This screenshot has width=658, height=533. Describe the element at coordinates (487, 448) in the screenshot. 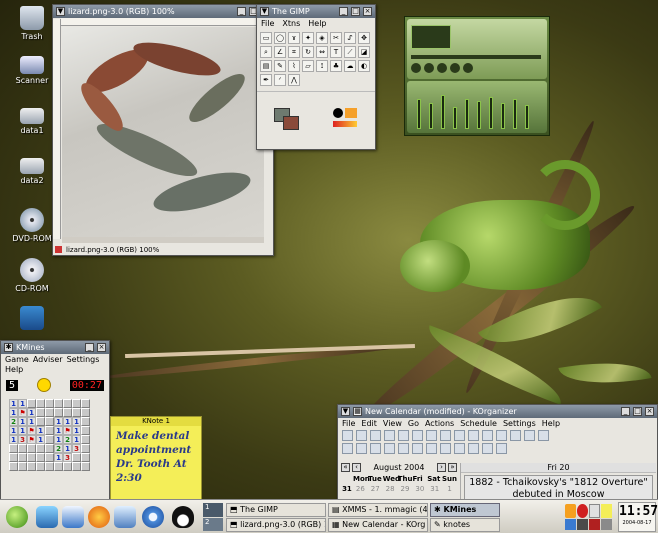

I see `export-icon` at that location.